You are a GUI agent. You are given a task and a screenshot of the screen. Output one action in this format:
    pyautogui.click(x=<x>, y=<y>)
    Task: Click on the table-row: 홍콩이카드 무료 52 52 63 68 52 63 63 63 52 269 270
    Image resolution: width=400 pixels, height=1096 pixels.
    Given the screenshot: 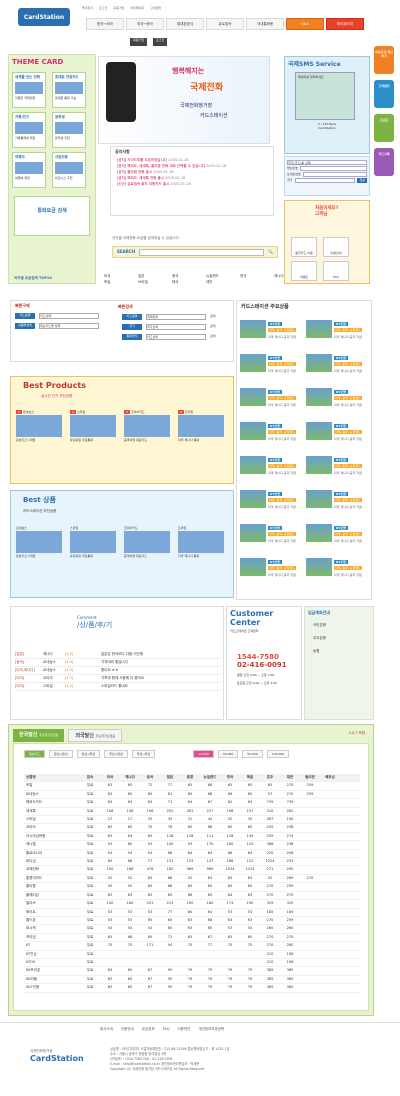 What is the action you would take?
    pyautogui.click(x=192, y=879)
    